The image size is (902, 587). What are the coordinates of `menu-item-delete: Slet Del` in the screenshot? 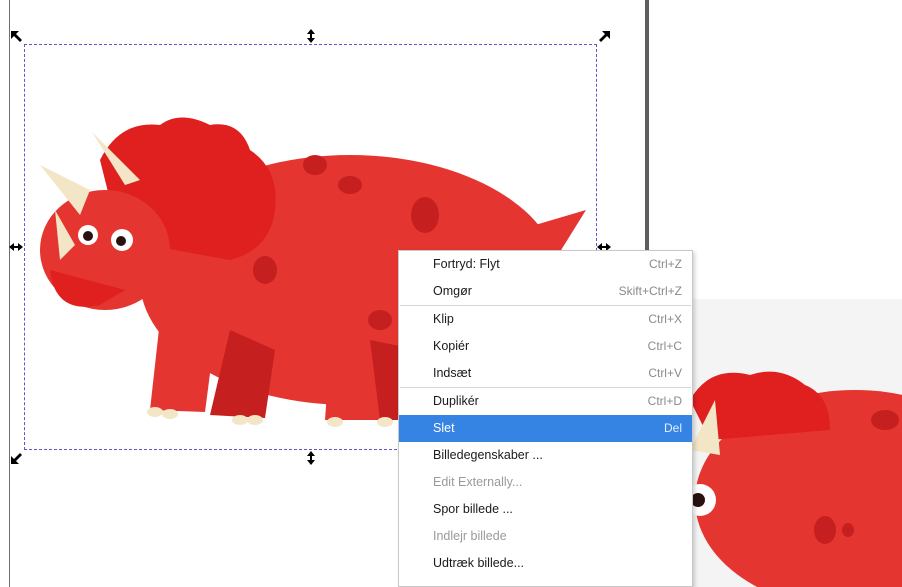 It's located at (545, 428).